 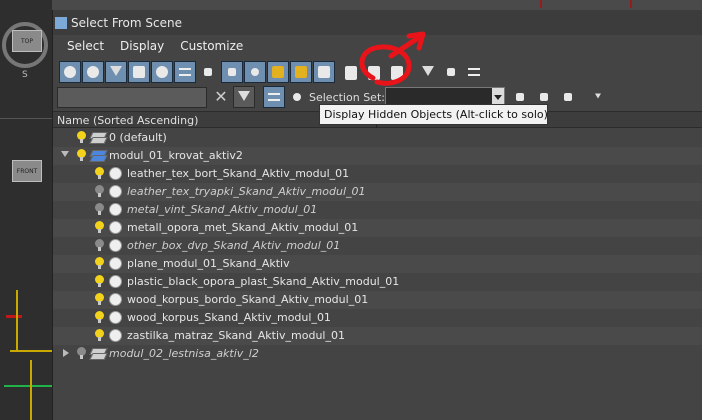 I want to click on invert-display-button, so click(x=397, y=72).